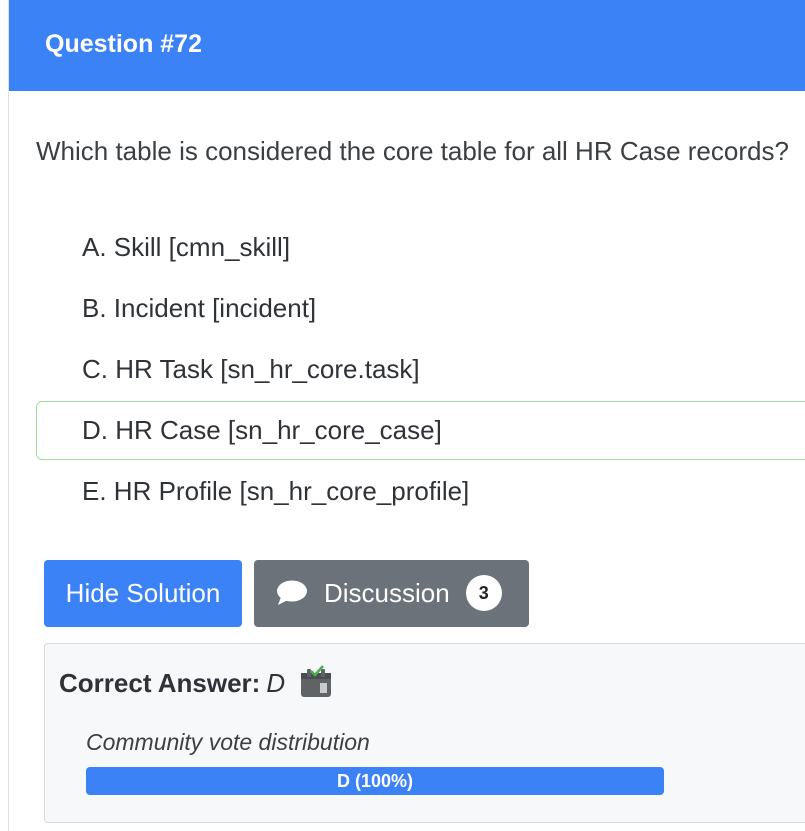  I want to click on discussion-label: Discussion, so click(387, 593).